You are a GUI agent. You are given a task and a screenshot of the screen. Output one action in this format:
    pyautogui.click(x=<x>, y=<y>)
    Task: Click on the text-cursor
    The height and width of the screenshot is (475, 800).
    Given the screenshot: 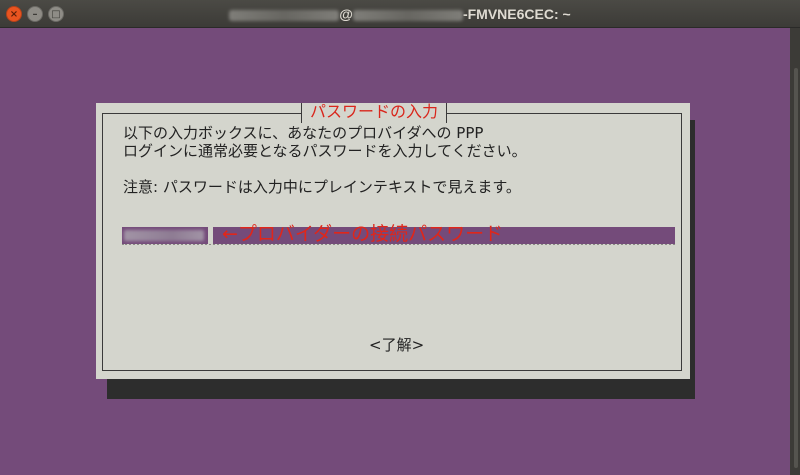 What is the action you would take?
    pyautogui.click(x=210, y=235)
    